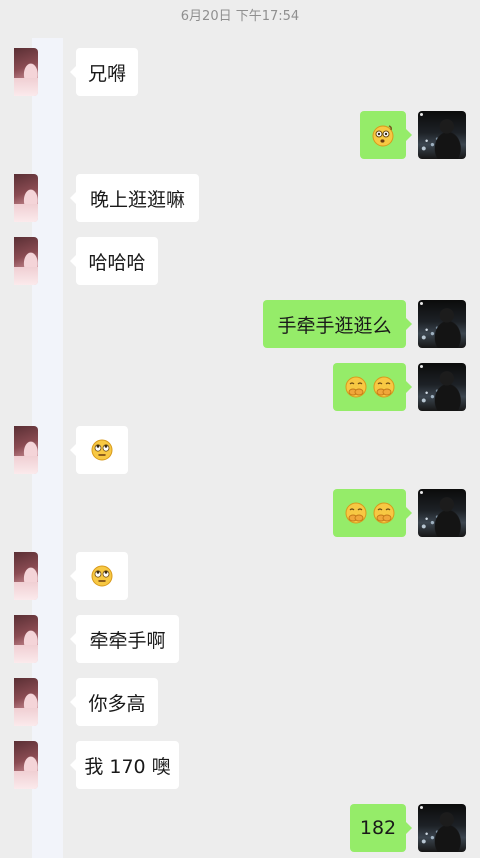 This screenshot has height=858, width=480. What do you see at coordinates (117, 703) in the screenshot?
I see `message-text: 你多高` at bounding box center [117, 703].